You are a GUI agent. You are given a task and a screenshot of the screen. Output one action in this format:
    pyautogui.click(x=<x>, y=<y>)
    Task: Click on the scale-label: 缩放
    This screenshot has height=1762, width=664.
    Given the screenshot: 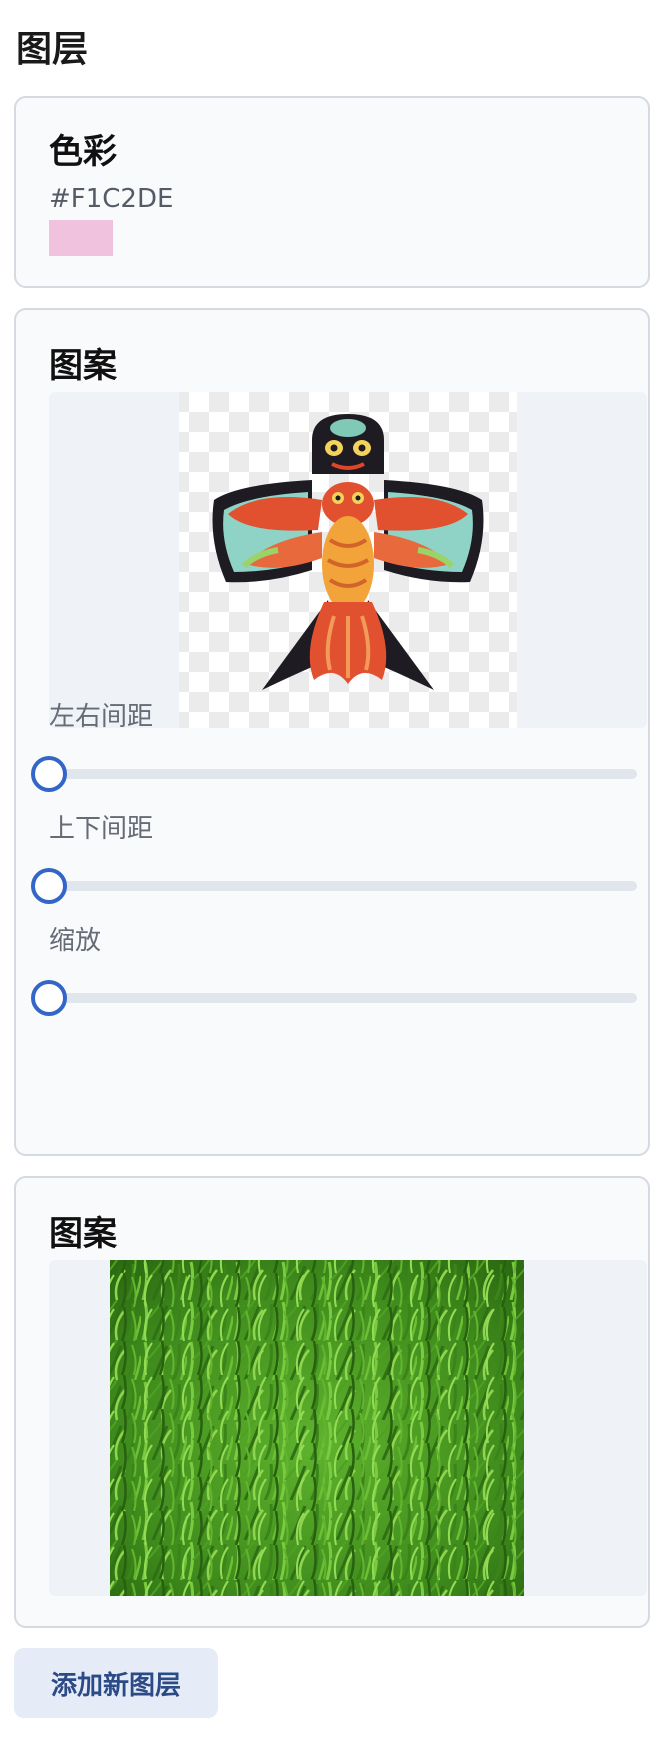 What is the action you would take?
    pyautogui.click(x=75, y=941)
    